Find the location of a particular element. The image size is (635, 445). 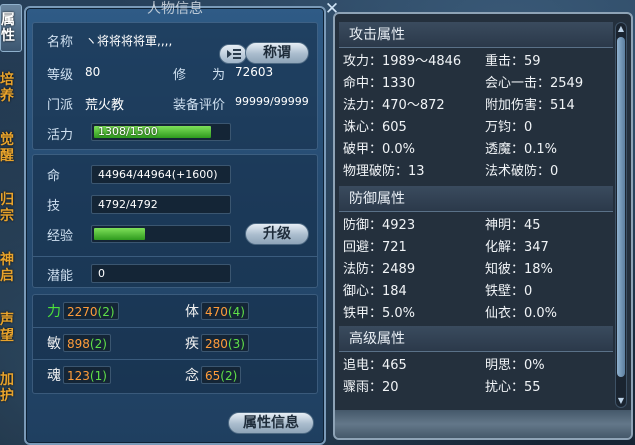

defense-stat: 铁壁：0 is located at coordinates (509, 291).